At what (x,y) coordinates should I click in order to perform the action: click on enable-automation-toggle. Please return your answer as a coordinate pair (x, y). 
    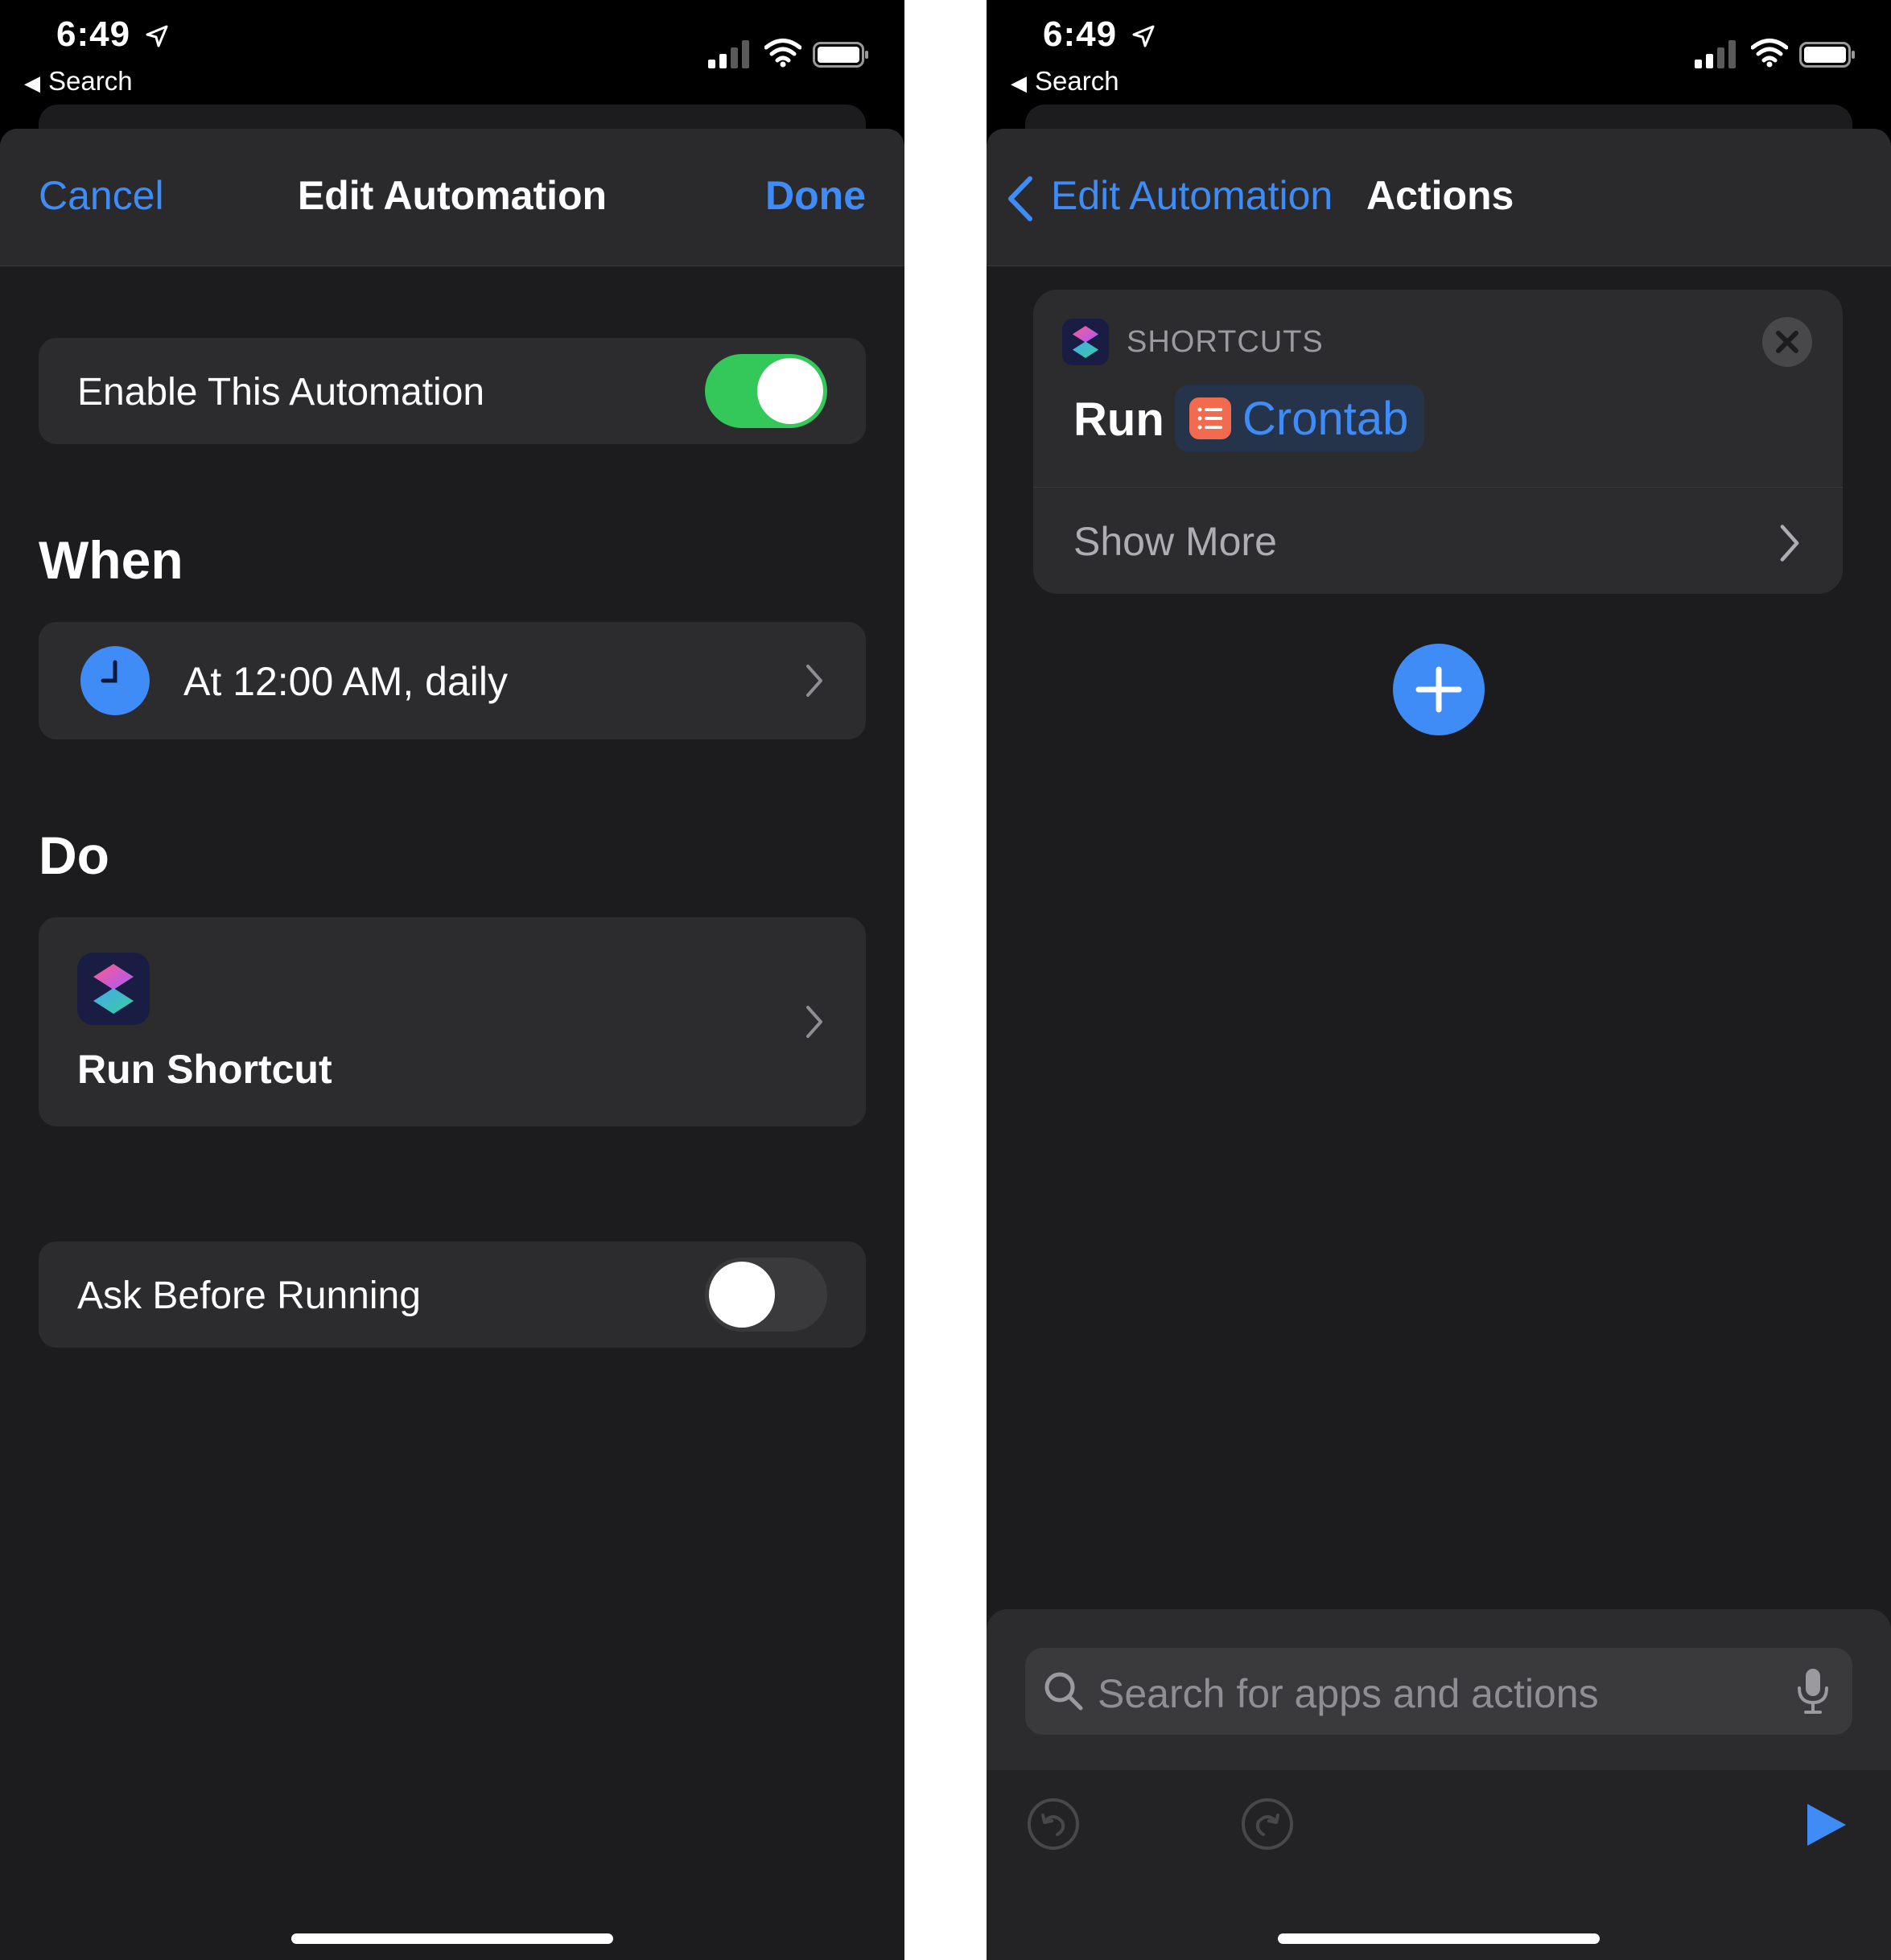
    Looking at the image, I should click on (766, 391).